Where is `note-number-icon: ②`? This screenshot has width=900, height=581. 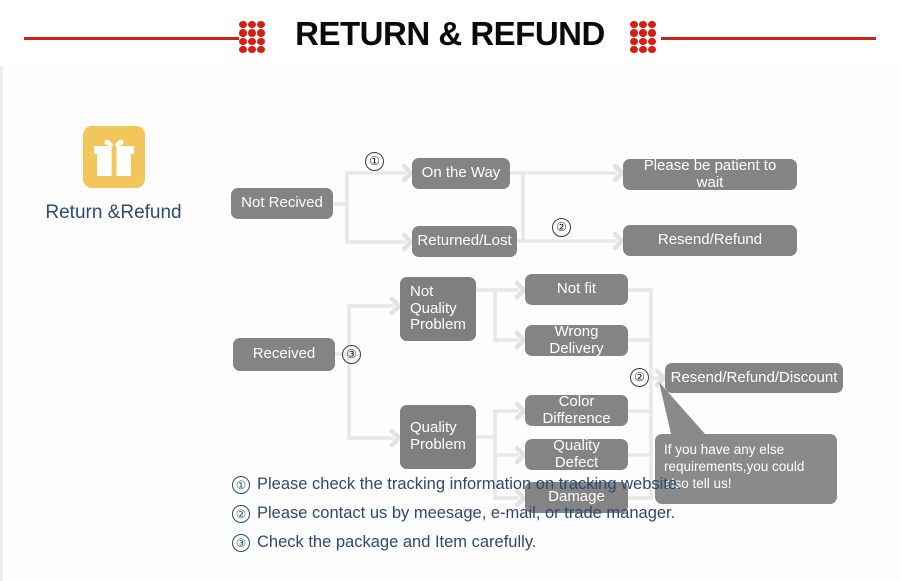 note-number-icon: ② is located at coordinates (241, 513).